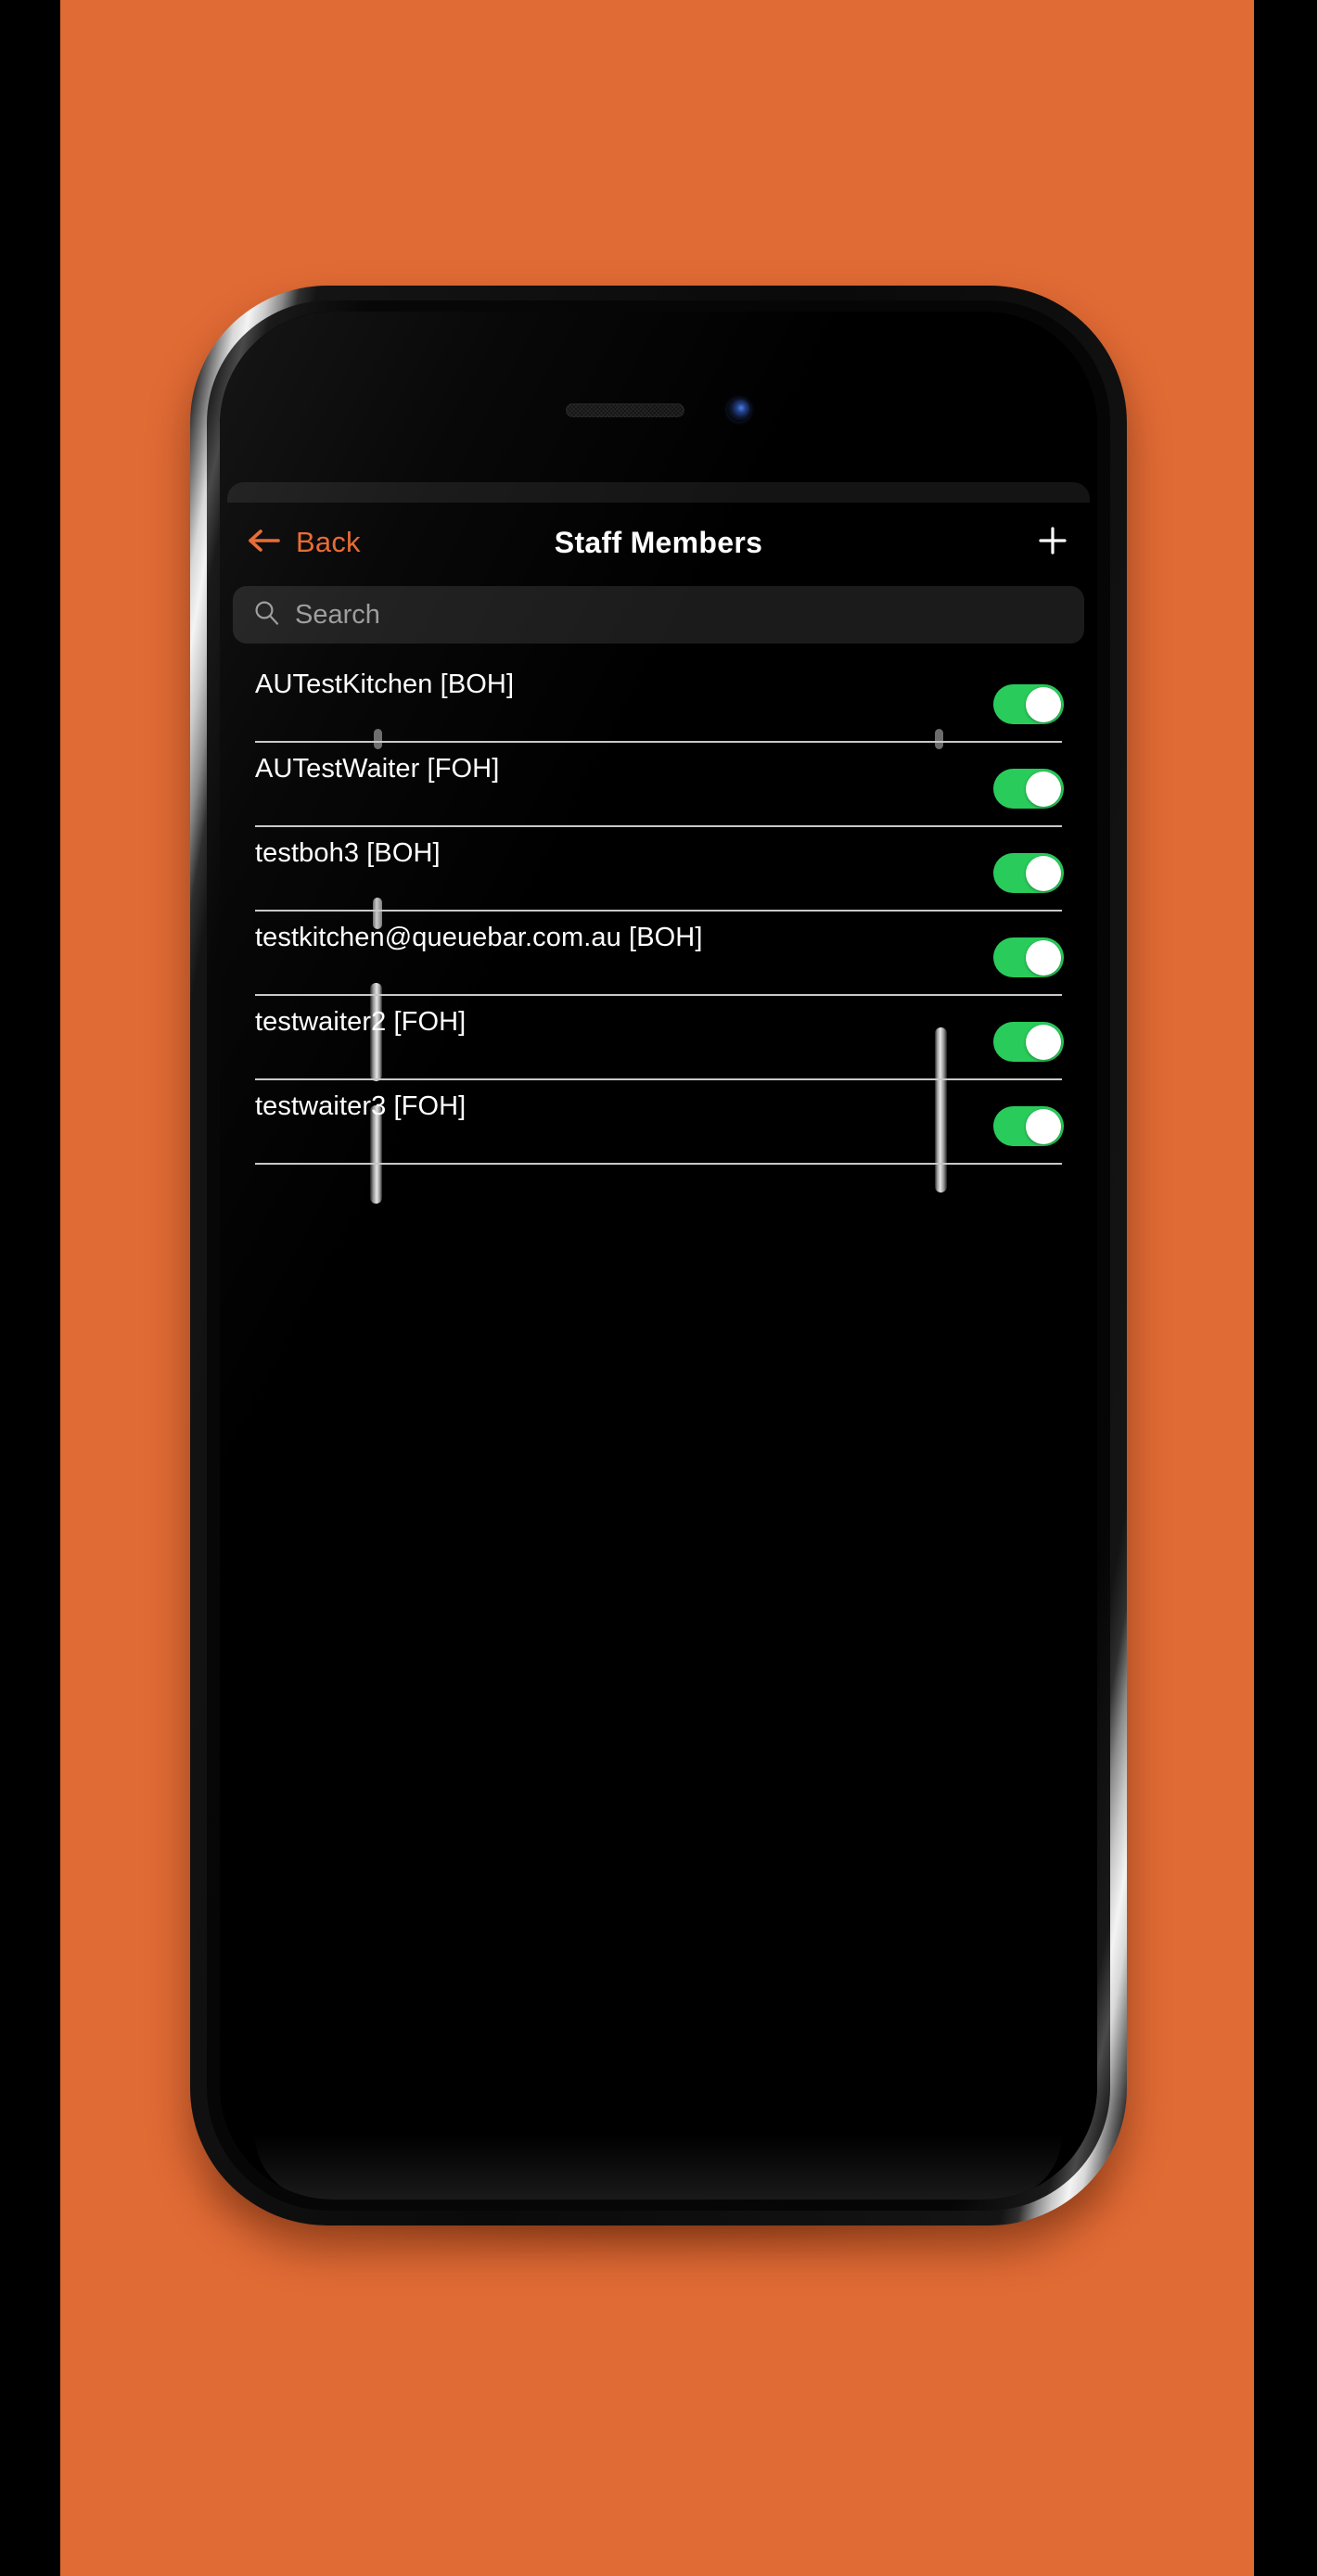 This screenshot has width=1317, height=2576. Describe the element at coordinates (377, 769) in the screenshot. I see `staff-member-name: AUTestWaiter [FOH]` at that location.